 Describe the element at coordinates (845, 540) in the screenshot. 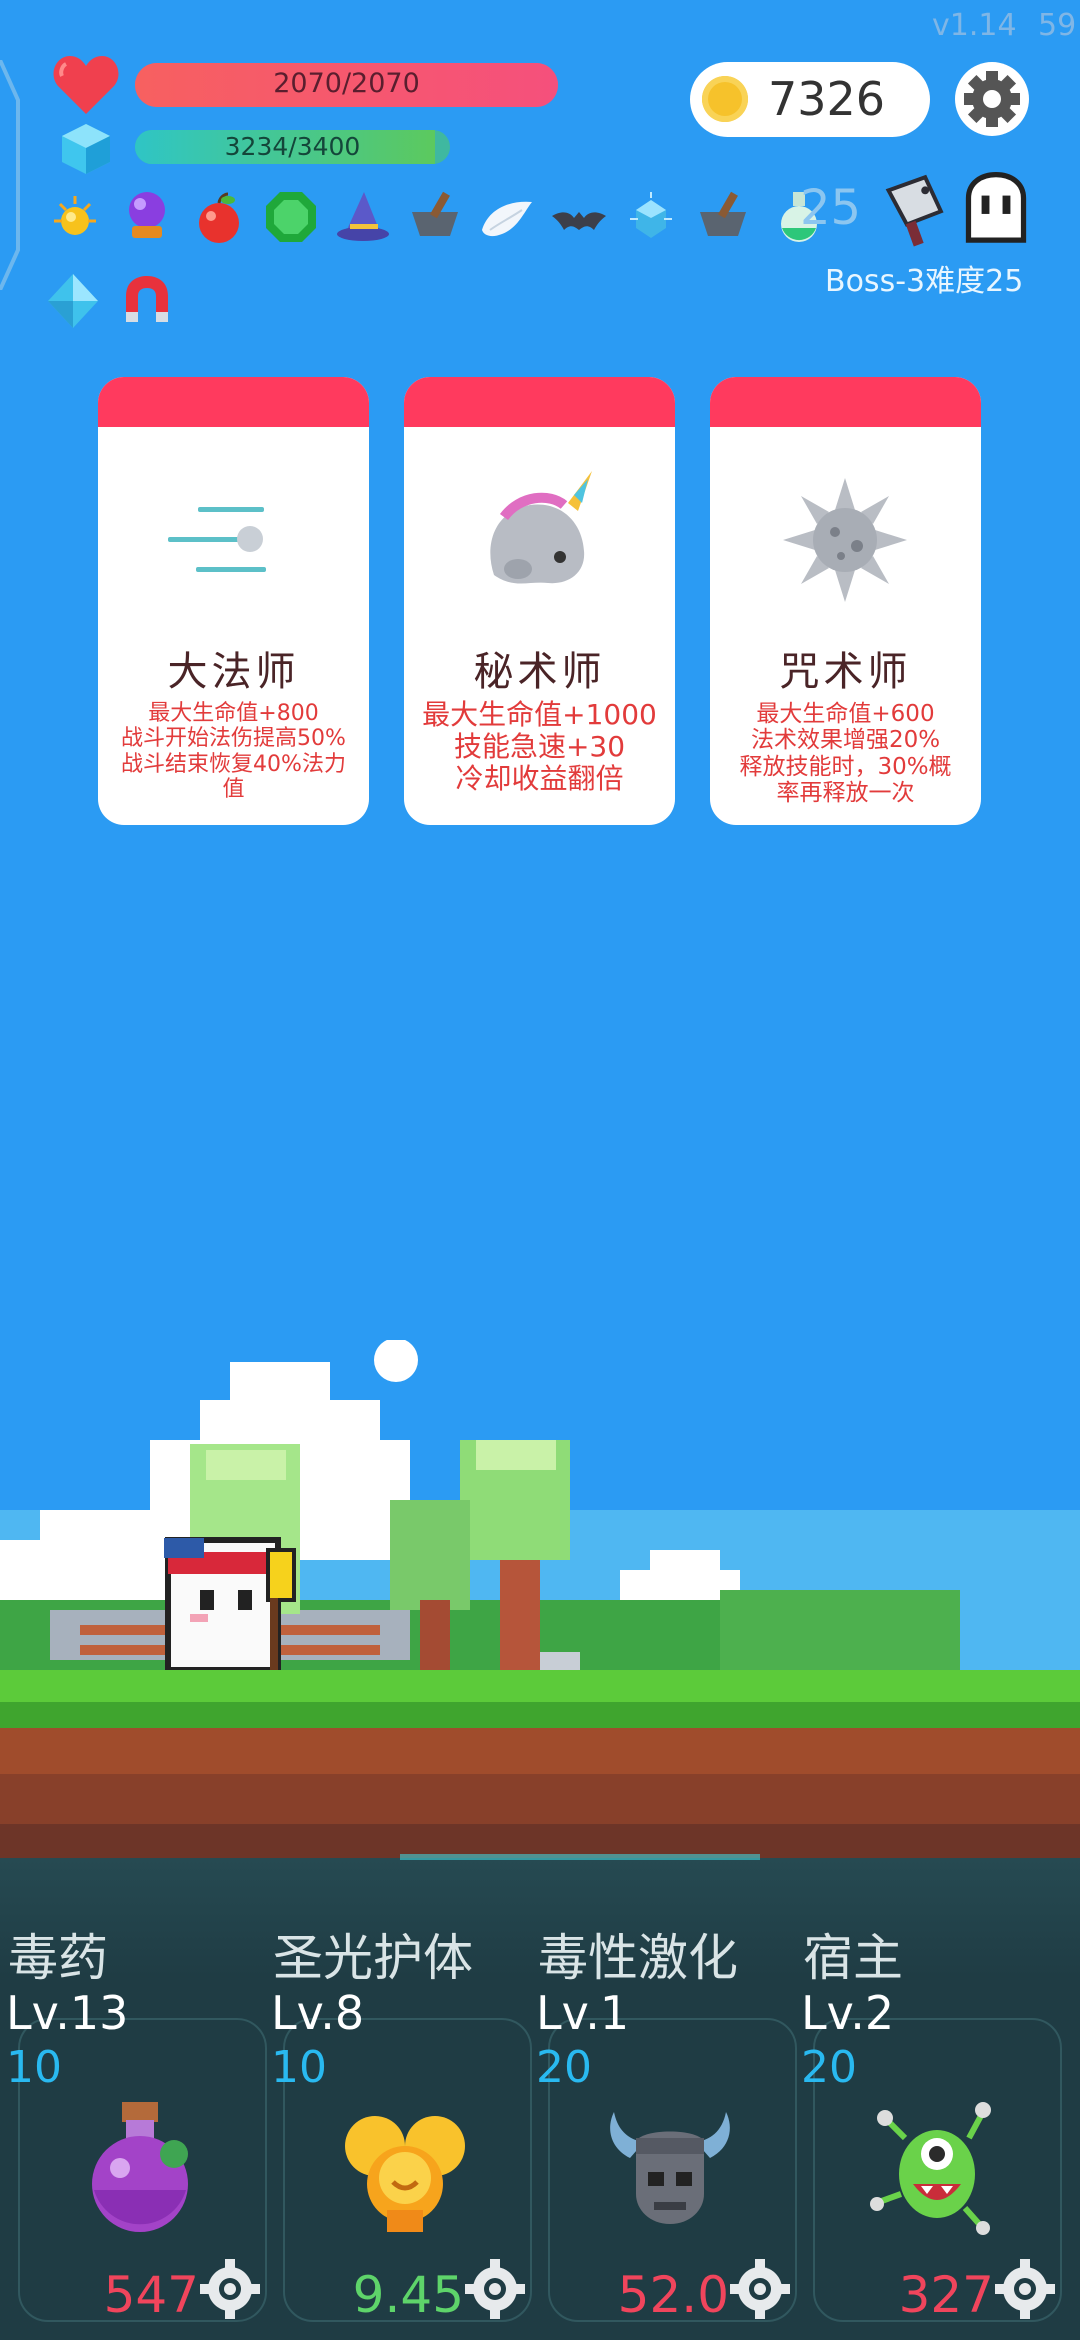

I see `spiked-ball-icon` at that location.